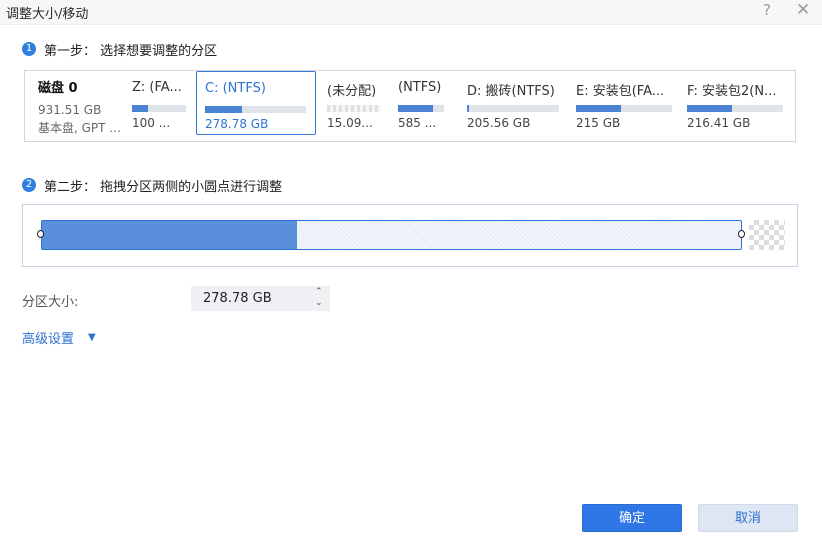 Image resolution: width=822 pixels, height=540 pixels. Describe the element at coordinates (235, 88) in the screenshot. I see `partition-label: C: (NTFS)` at that location.